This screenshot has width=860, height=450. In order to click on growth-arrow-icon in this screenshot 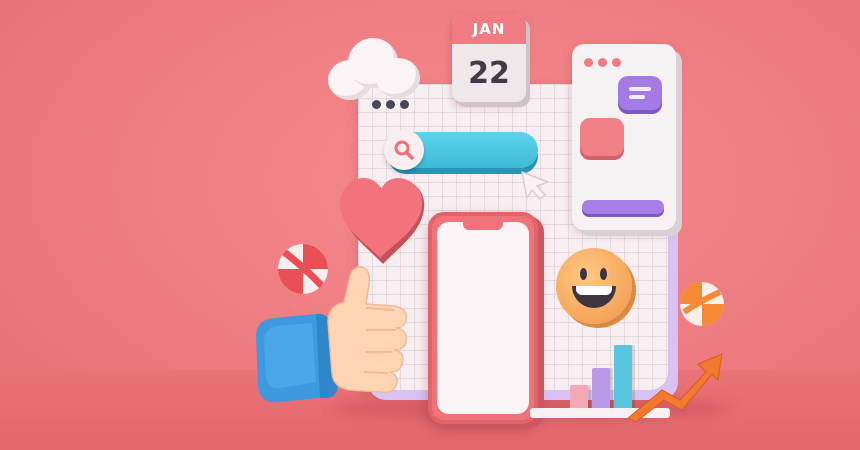, I will do `click(674, 388)`.